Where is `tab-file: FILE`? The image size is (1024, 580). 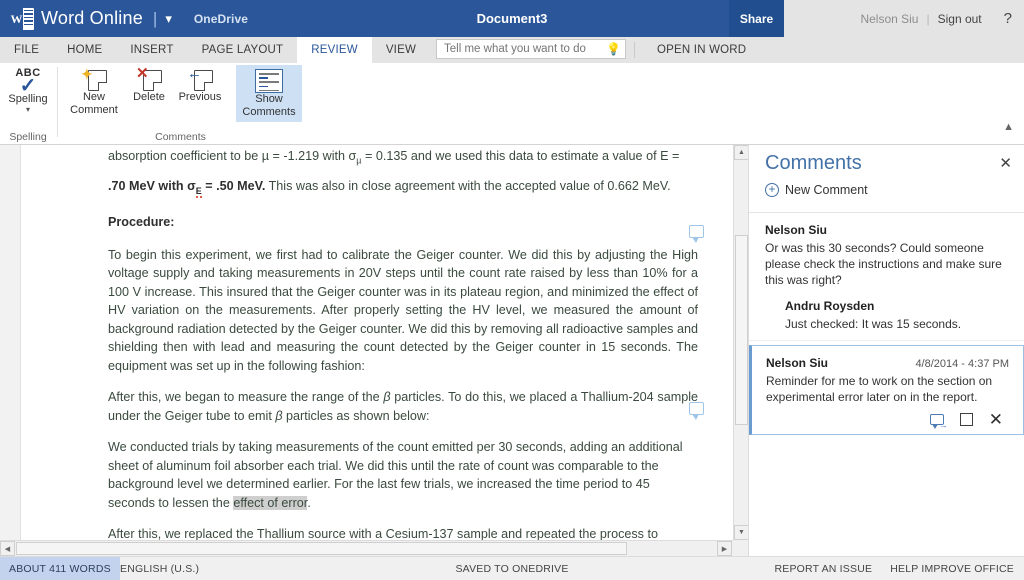
tab-file: FILE is located at coordinates (26, 50).